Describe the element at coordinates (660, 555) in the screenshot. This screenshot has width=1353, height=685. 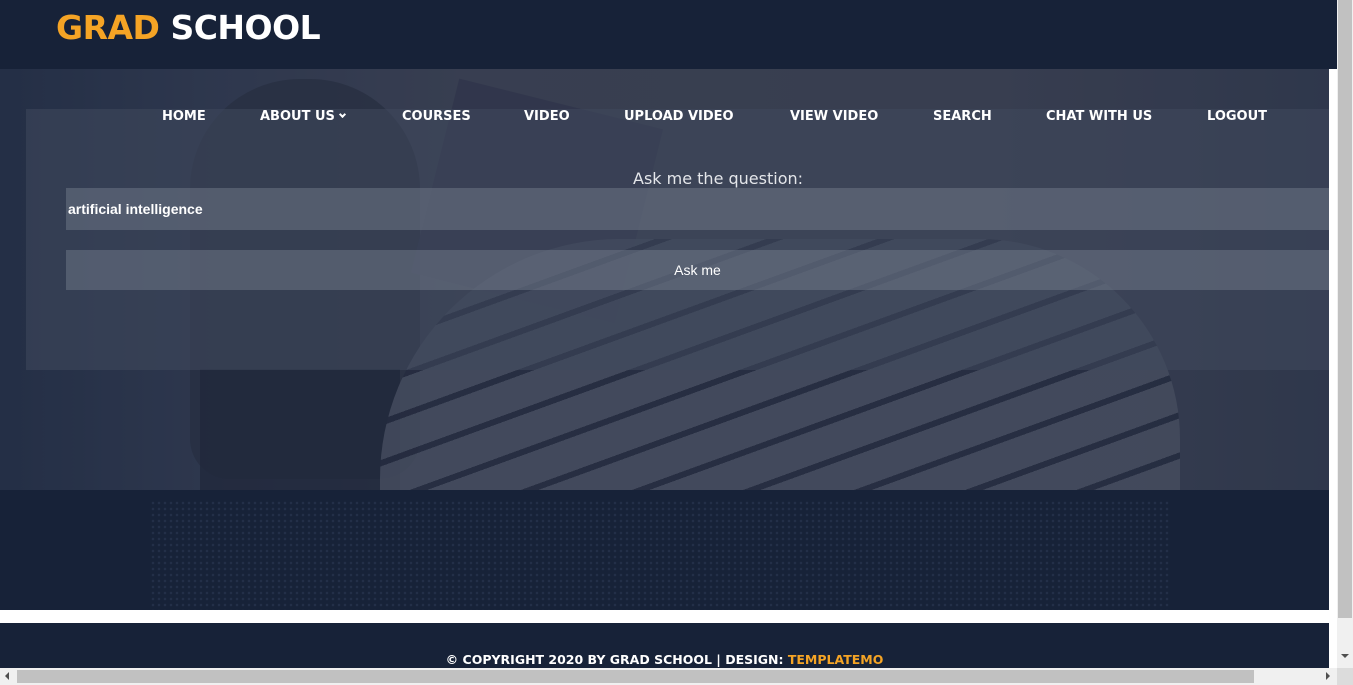
I see `world-map-dots` at that location.